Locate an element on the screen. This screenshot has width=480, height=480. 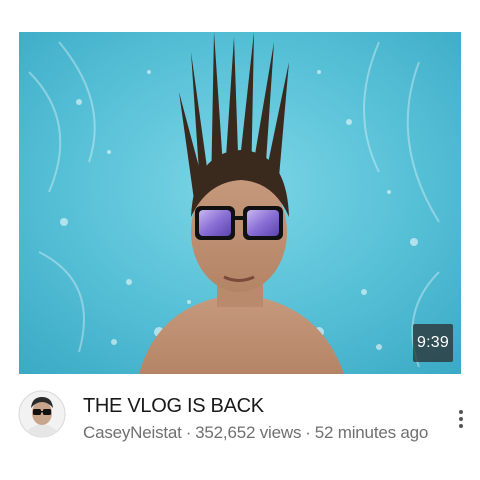
channel-avatar is located at coordinates (42, 414).